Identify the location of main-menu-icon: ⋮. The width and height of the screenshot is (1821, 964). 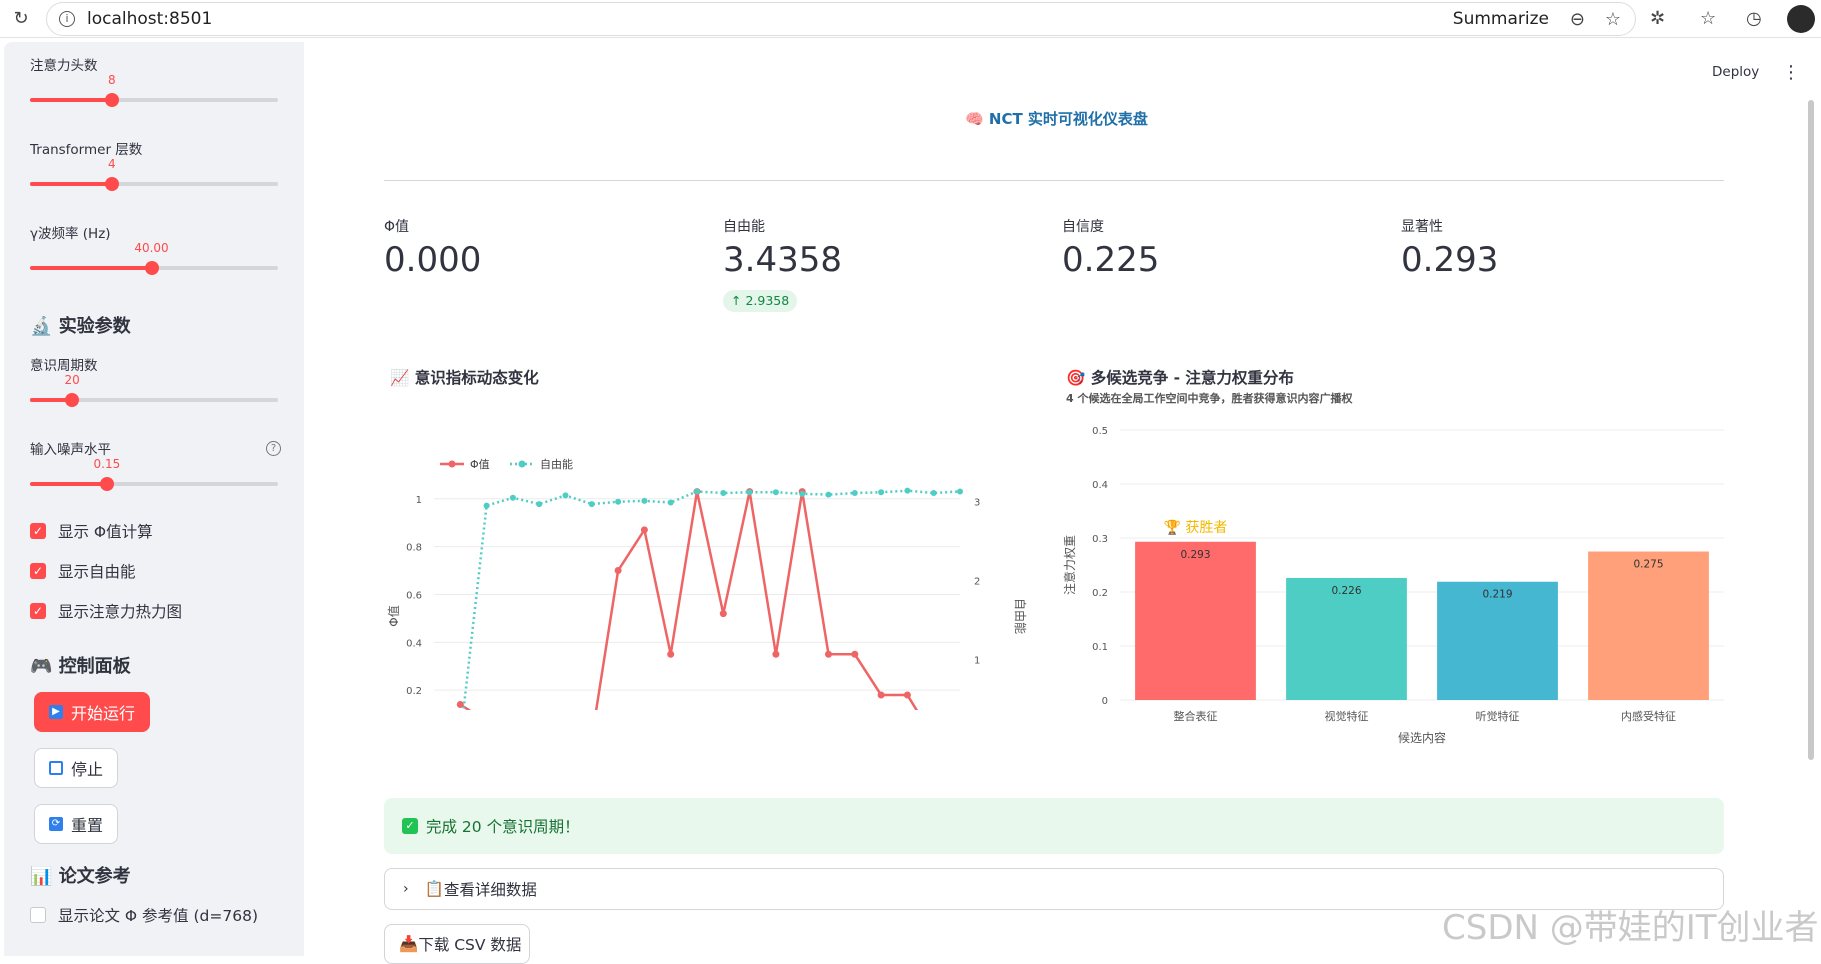
(1791, 72).